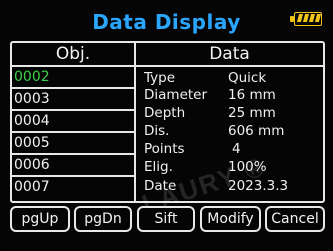 The image size is (333, 251). What do you see at coordinates (165, 113) in the screenshot?
I see `detail-label-depth: Depth` at bounding box center [165, 113].